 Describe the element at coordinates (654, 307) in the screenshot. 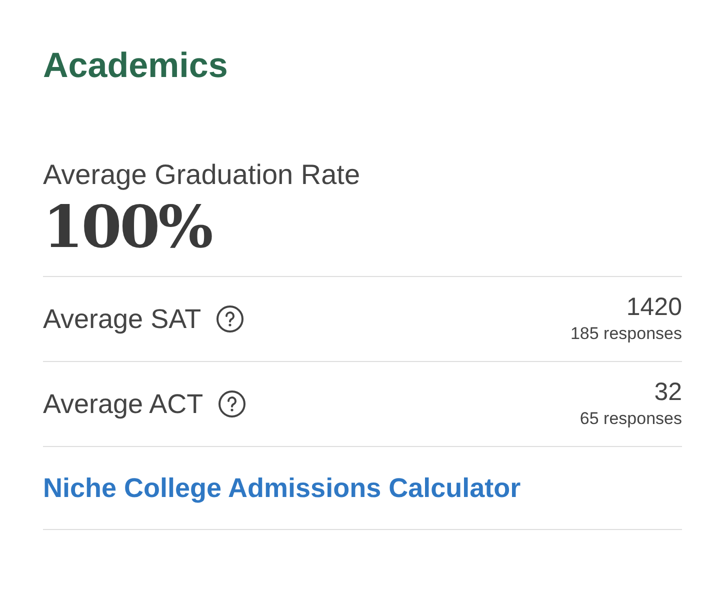

I see `score-value: 1420` at that location.